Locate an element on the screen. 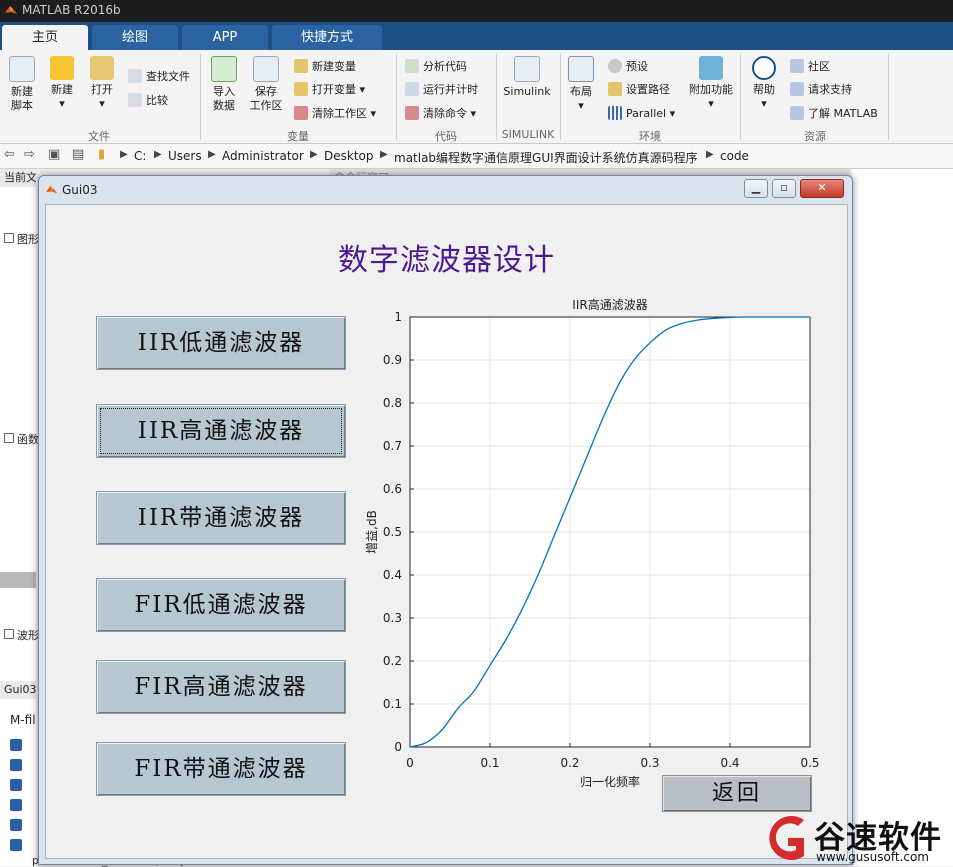  analyze-icon is located at coordinates (412, 66).